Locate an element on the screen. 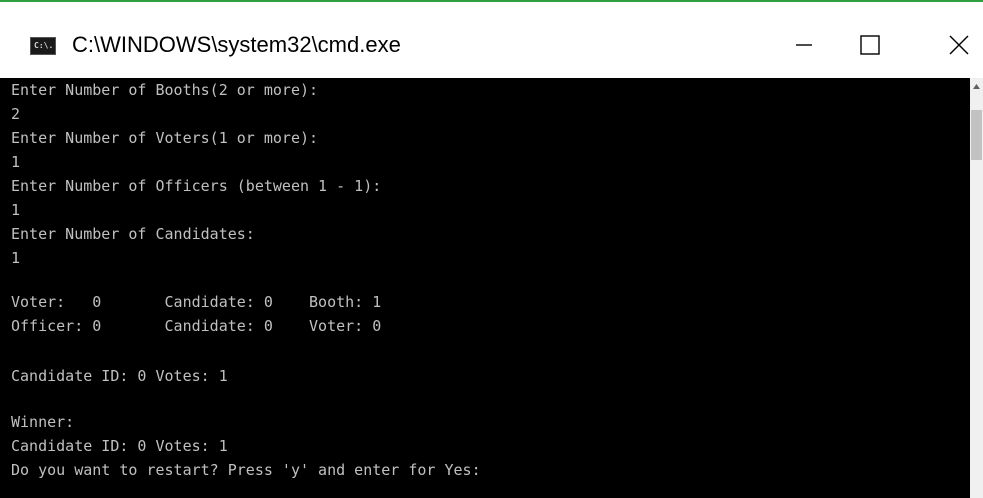 The width and height of the screenshot is (983, 498). minimize-icon is located at coordinates (804, 45).